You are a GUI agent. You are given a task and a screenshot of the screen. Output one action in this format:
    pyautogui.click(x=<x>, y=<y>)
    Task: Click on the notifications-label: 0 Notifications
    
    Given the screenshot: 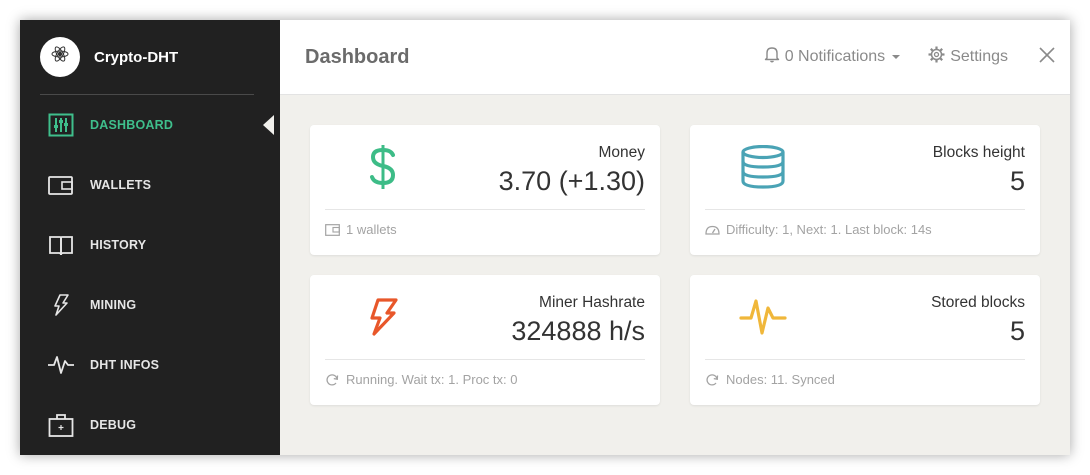 What is the action you would take?
    pyautogui.click(x=835, y=56)
    